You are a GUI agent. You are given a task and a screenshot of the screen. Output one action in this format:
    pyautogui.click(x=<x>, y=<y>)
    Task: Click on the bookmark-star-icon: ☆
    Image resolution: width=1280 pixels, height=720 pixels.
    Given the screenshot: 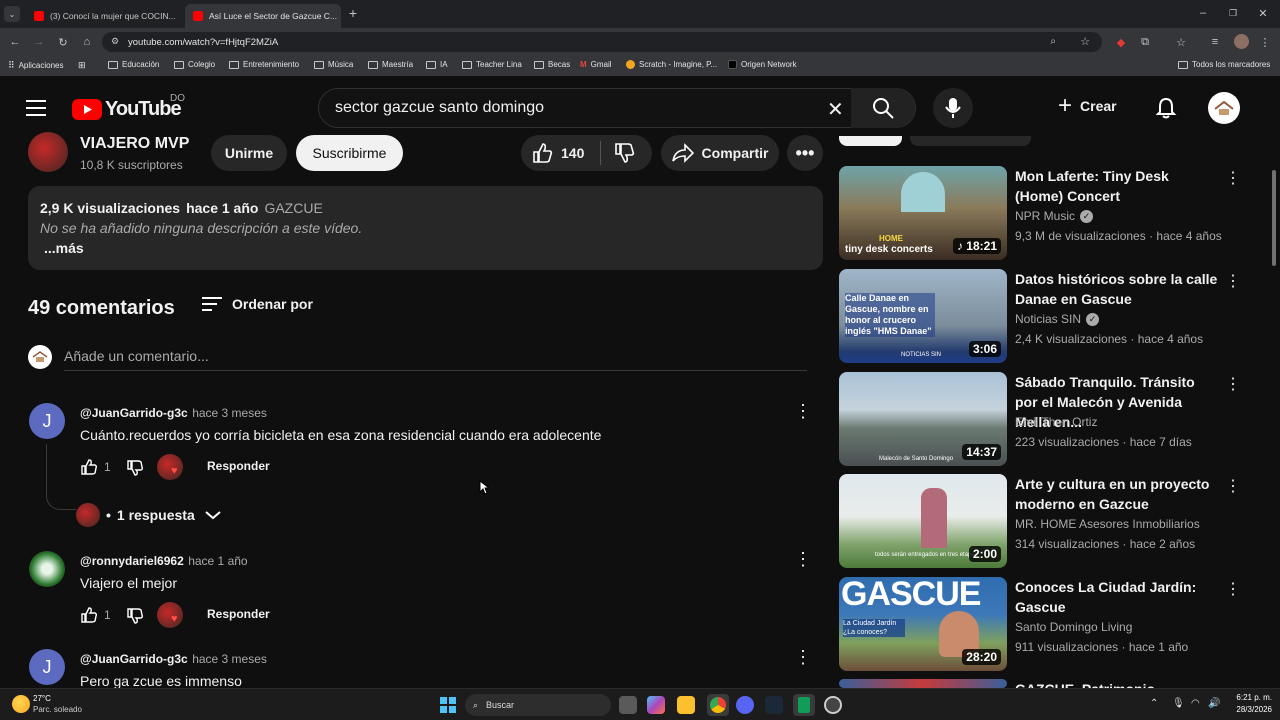 What is the action you would take?
    pyautogui.click(x=1085, y=41)
    